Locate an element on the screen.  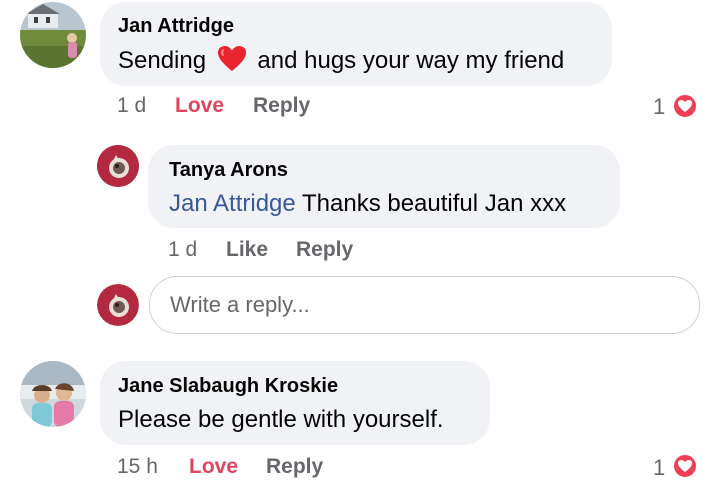
comment-text: Please be gentle with yourself. is located at coordinates (281, 419).